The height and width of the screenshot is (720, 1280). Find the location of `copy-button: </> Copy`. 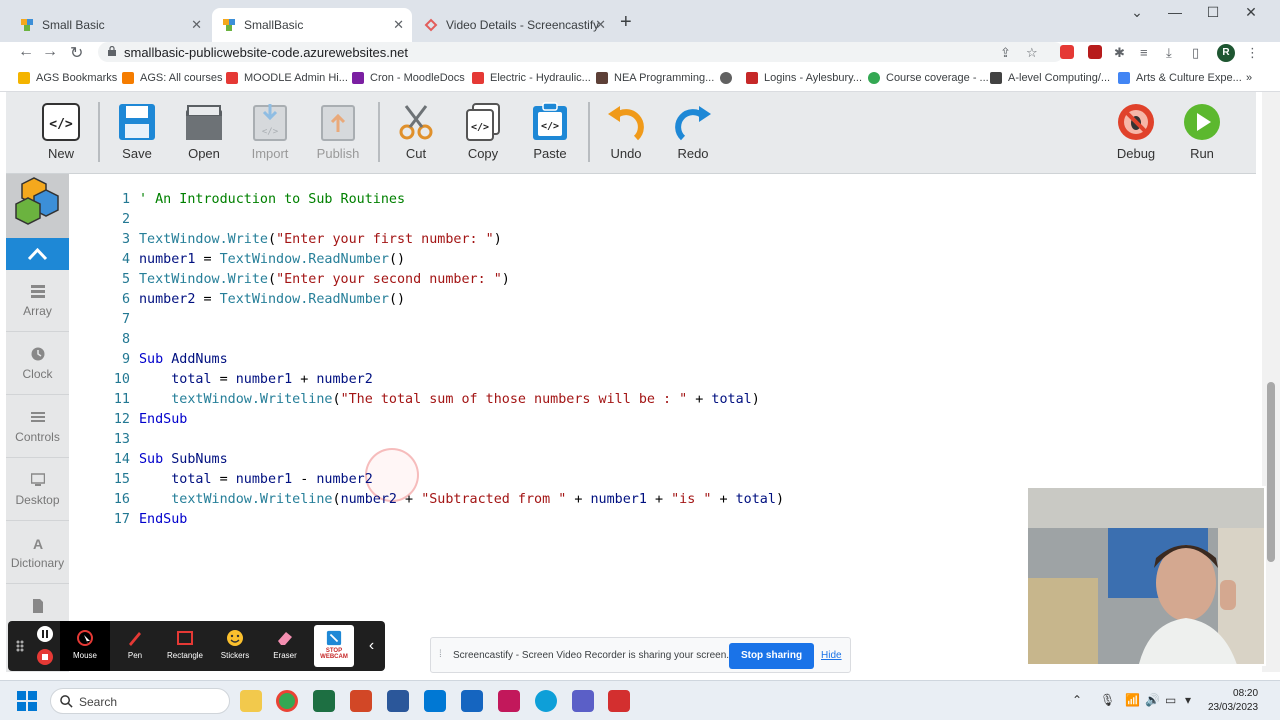

copy-button: </> Copy is located at coordinates (483, 131).